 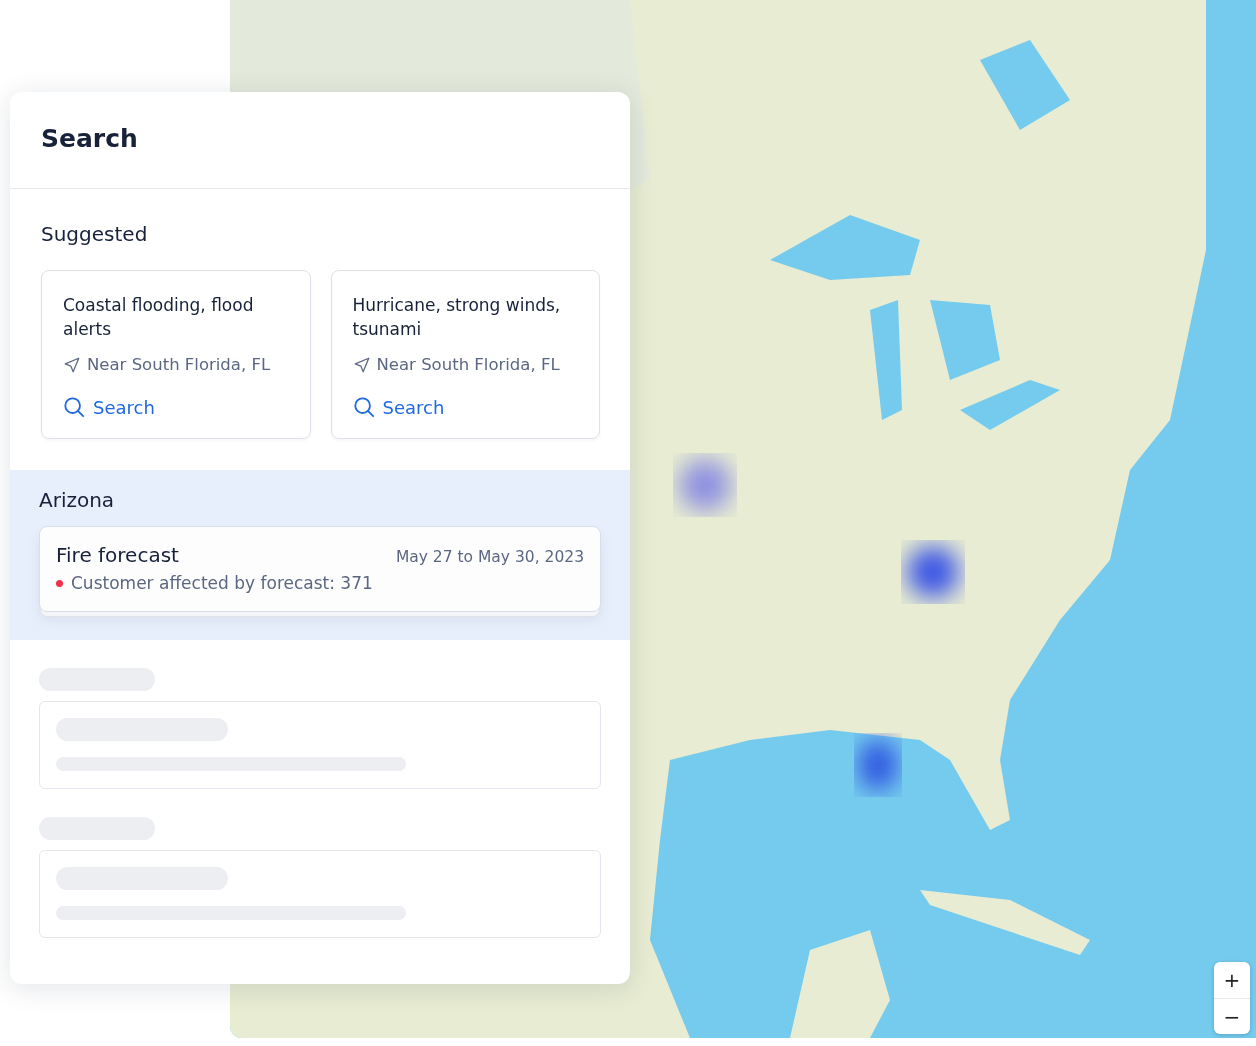 I want to click on panel-title: Search, so click(x=90, y=138).